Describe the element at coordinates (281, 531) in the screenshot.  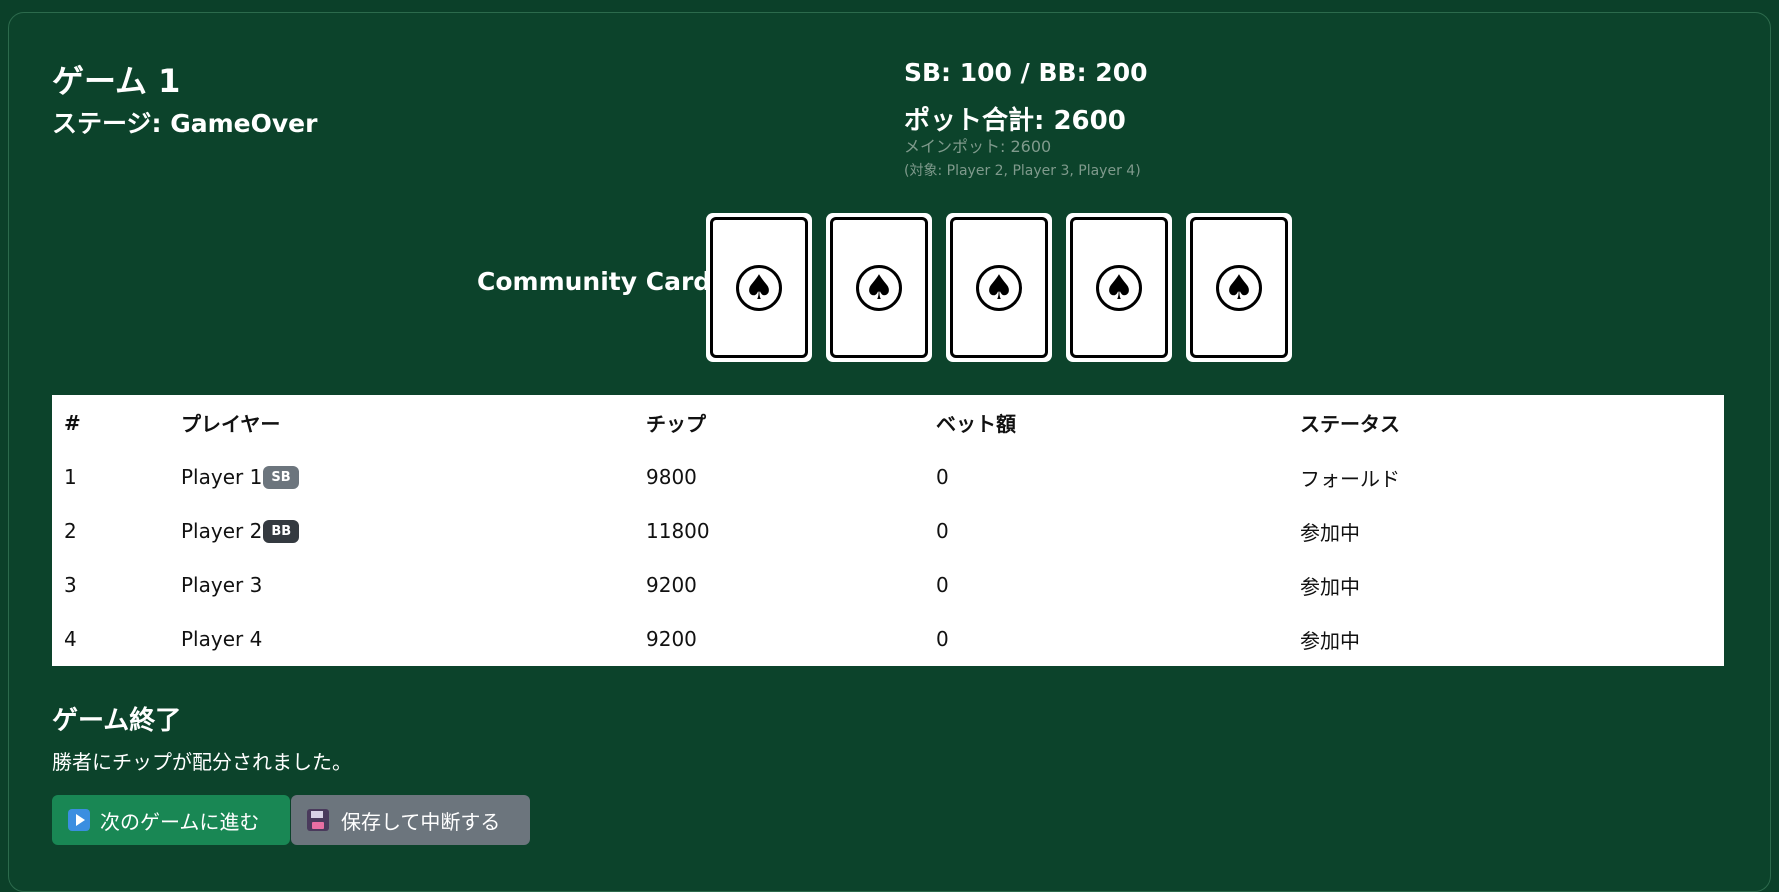
I see `big-blind-badge: BB` at that location.